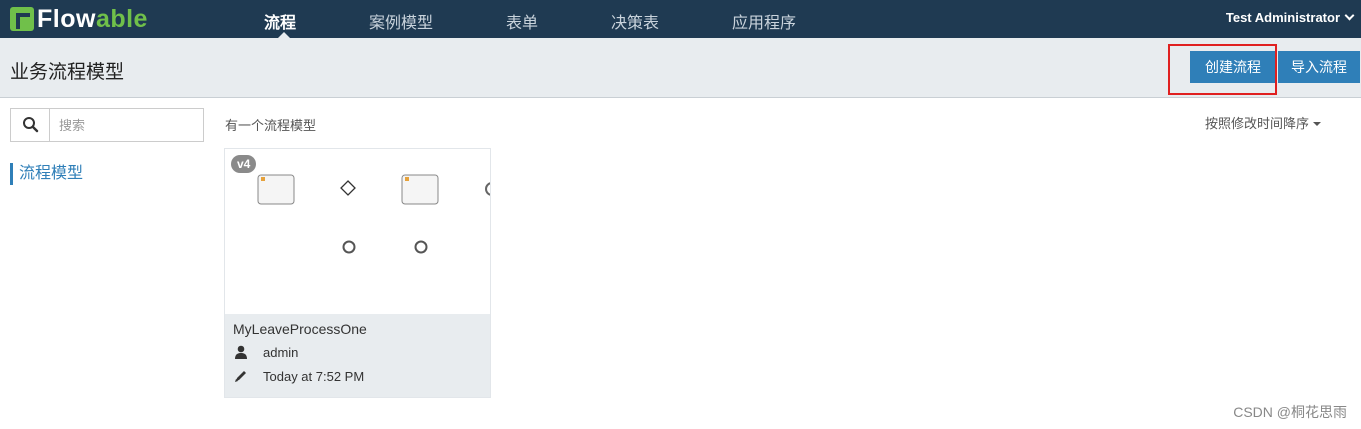  What do you see at coordinates (244, 164) in the screenshot?
I see `version-badge: v4` at bounding box center [244, 164].